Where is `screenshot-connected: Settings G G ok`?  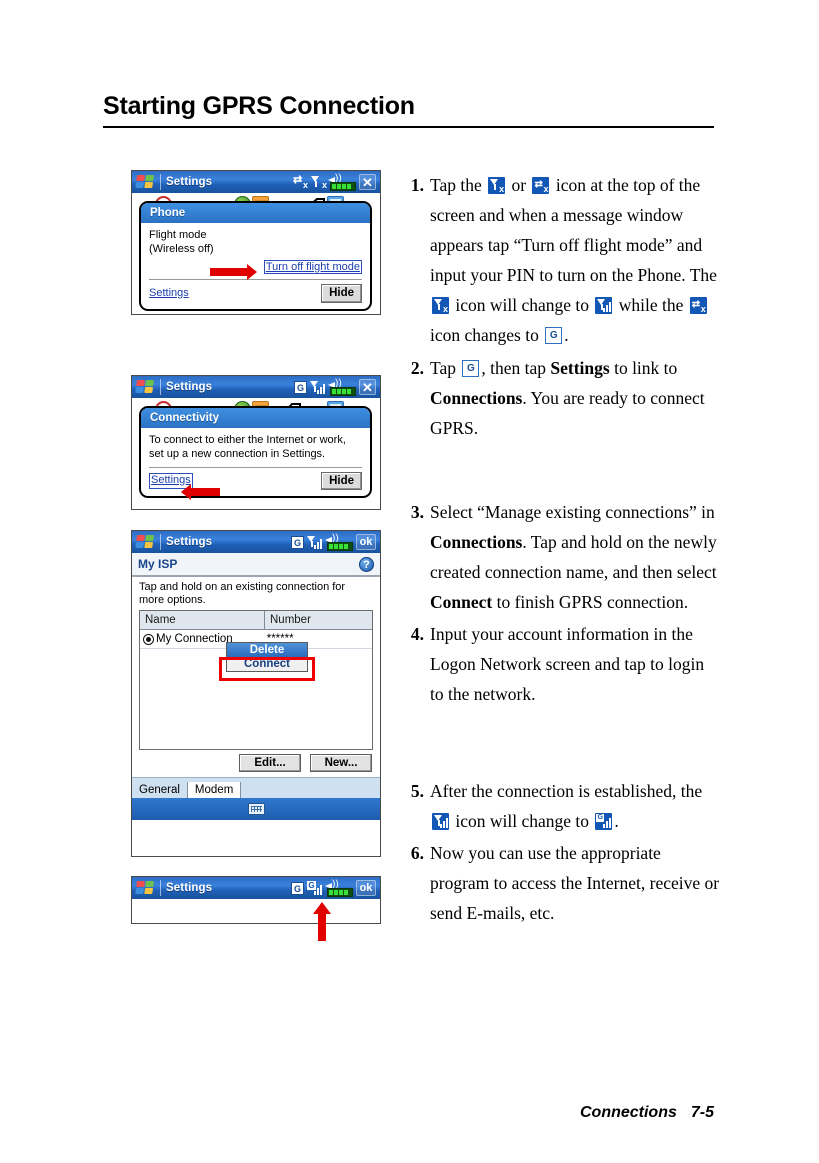 screenshot-connected: Settings G G ok is located at coordinates (256, 900).